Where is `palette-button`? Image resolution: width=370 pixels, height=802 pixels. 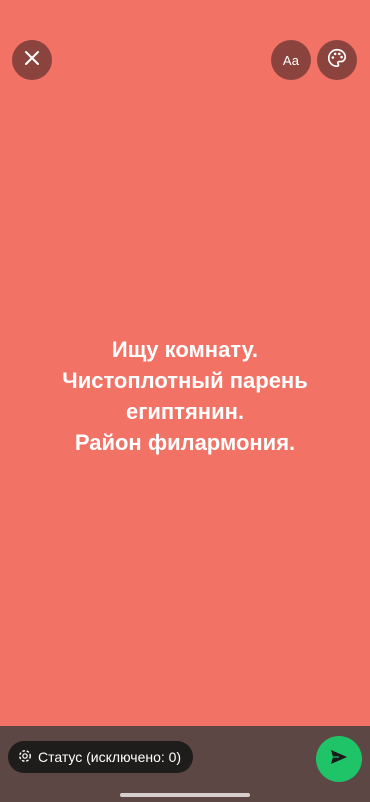
palette-button is located at coordinates (337, 60).